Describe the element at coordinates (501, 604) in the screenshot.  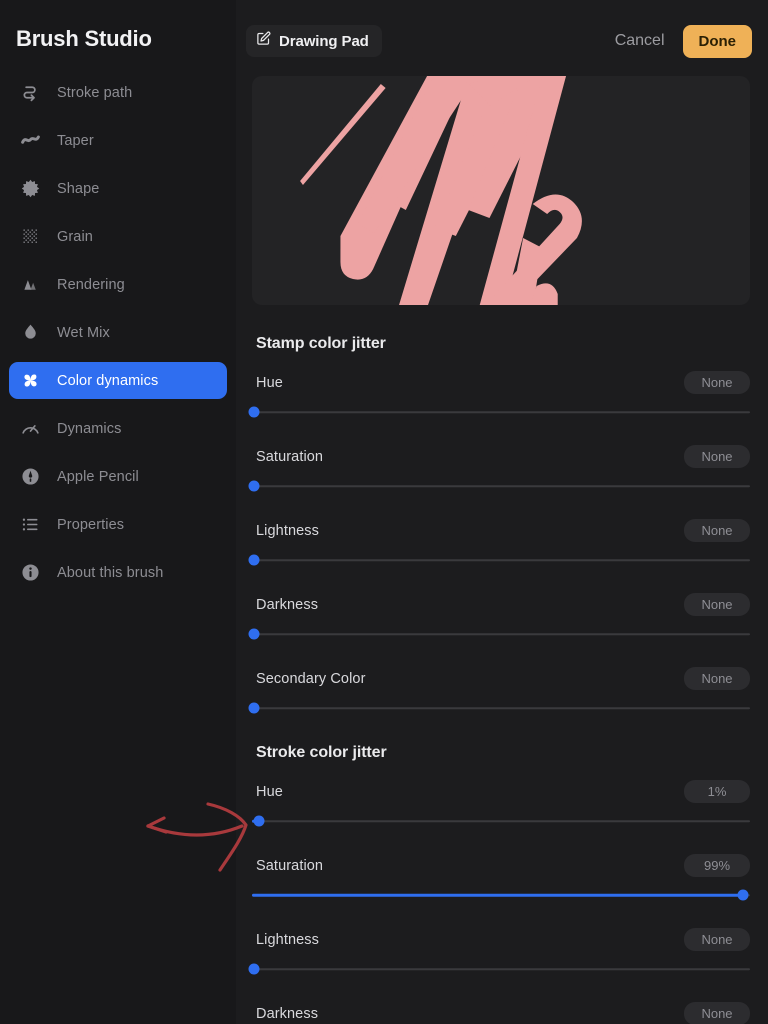
I see `slider-header: Darkness None` at that location.